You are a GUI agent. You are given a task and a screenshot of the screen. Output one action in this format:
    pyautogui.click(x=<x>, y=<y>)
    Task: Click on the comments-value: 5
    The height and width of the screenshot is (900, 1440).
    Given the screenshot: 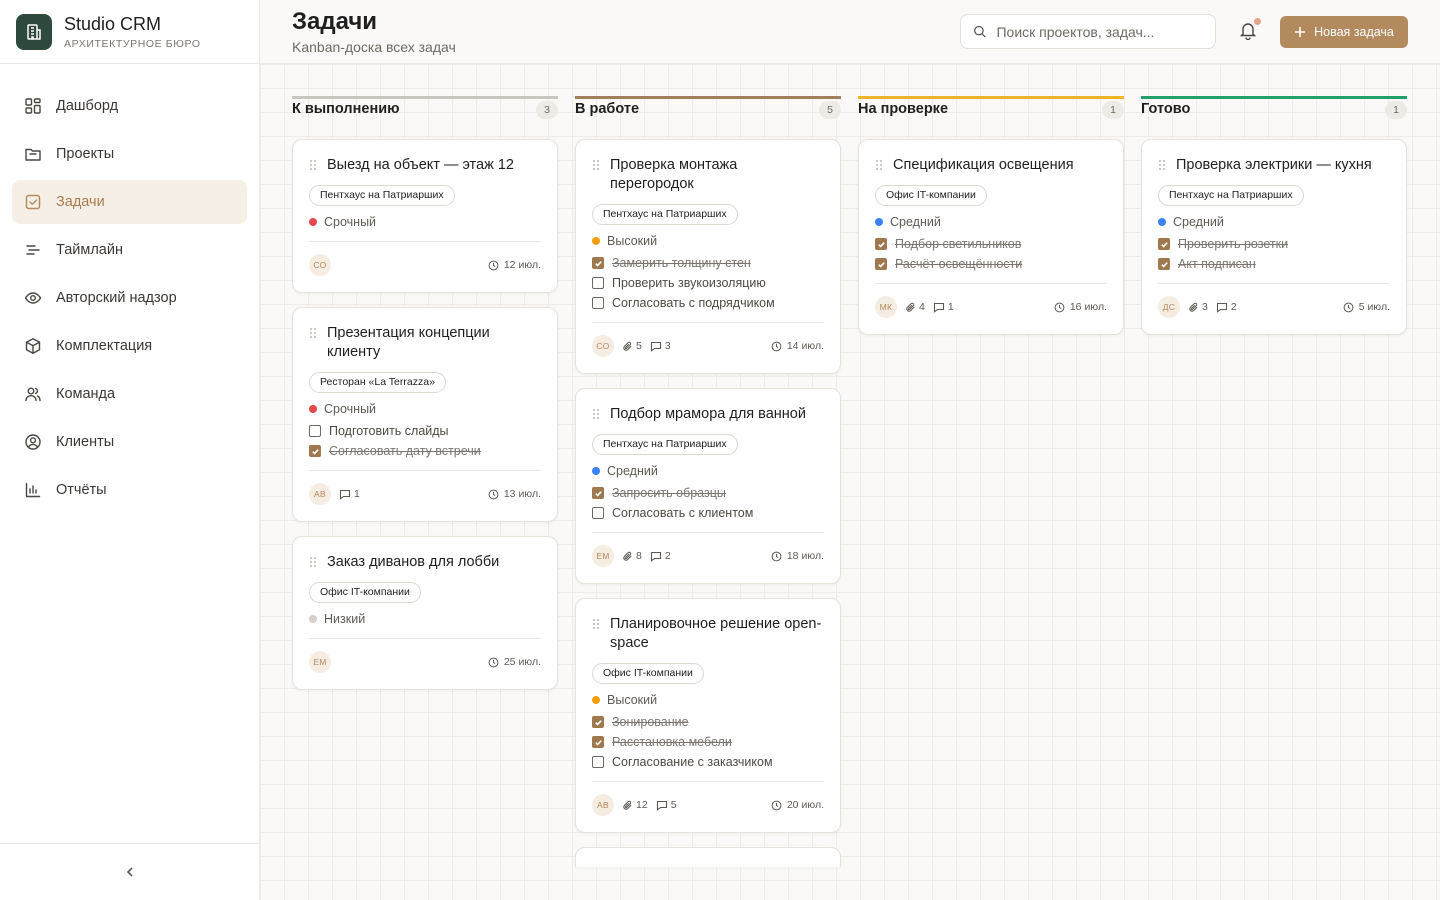 What is the action you would take?
    pyautogui.click(x=673, y=805)
    